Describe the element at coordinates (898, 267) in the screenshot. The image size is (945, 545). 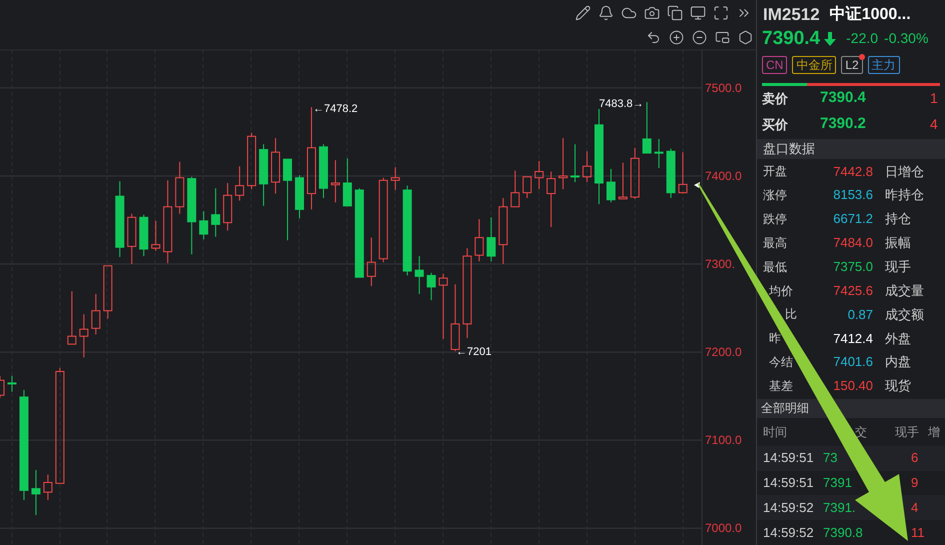
I see `field-label: 现手` at that location.